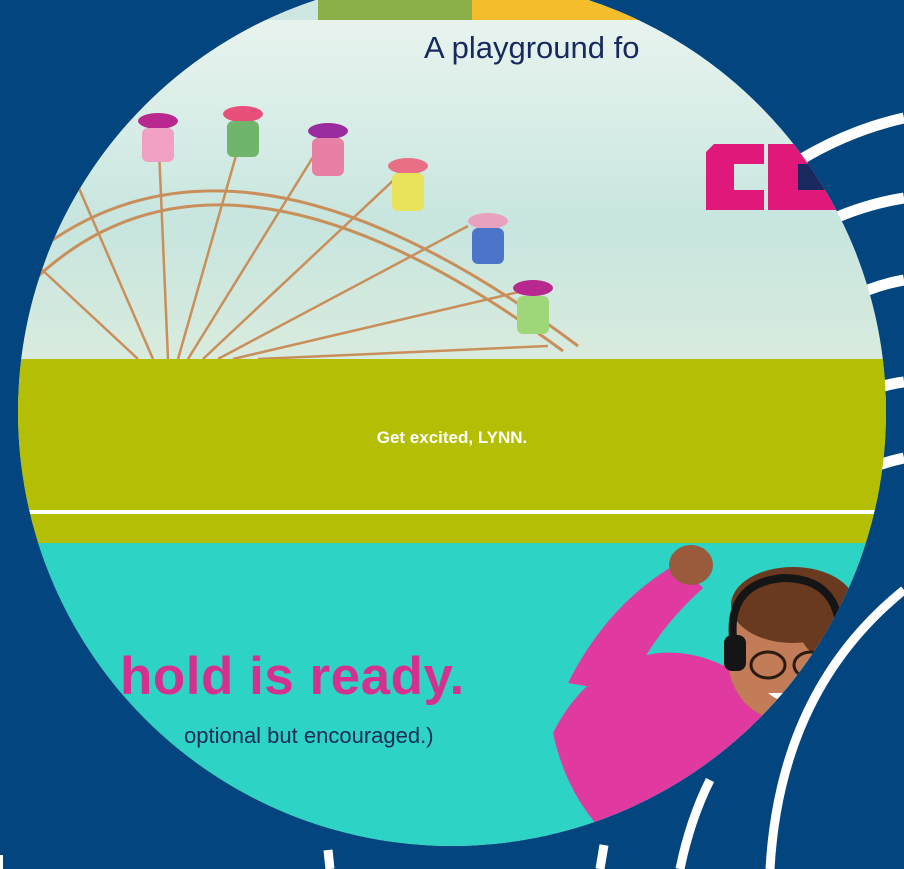 The image size is (904, 869). Describe the element at coordinates (452, 437) in the screenshot. I see `greeting-text: Get excited, LYNN.` at that location.